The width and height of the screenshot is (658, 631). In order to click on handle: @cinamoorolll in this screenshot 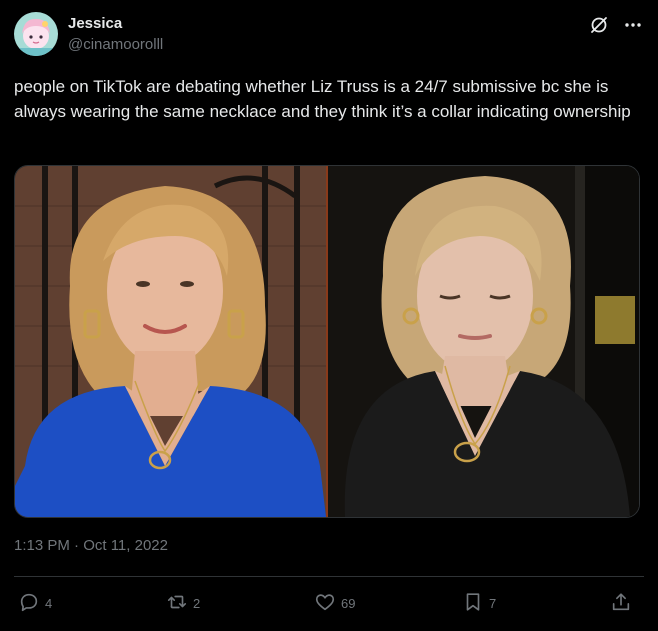, I will do `click(115, 45)`.